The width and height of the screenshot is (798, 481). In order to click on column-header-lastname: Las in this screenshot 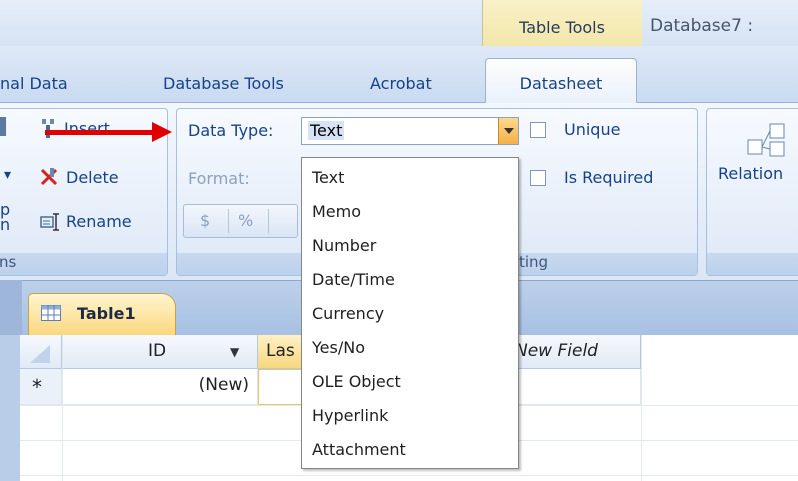, I will do `click(280, 352)`.